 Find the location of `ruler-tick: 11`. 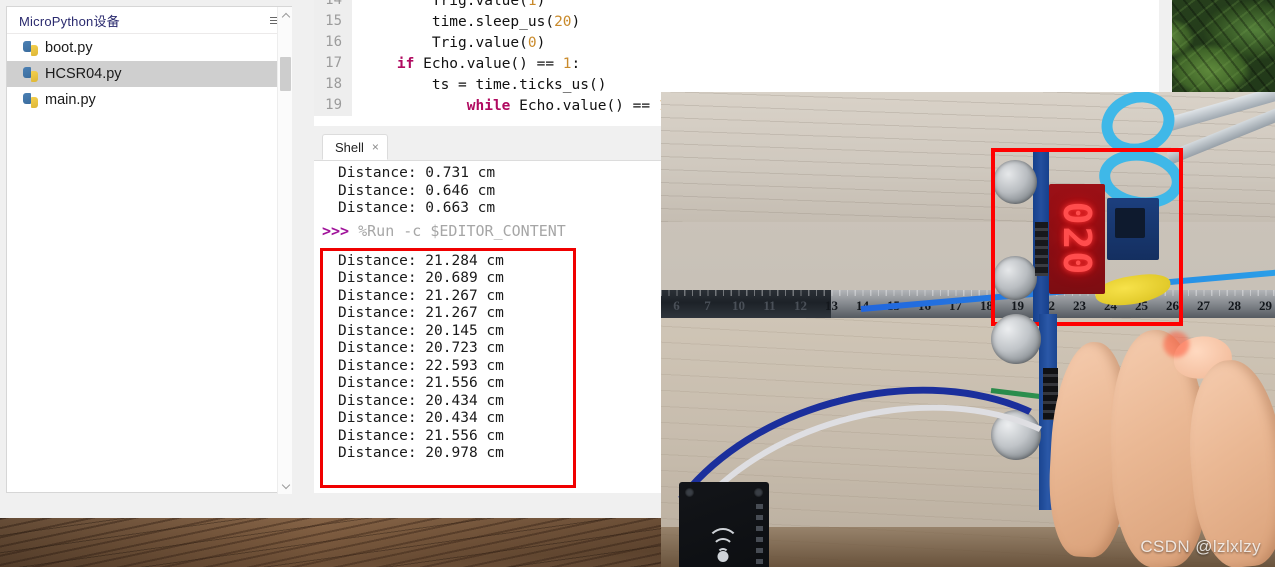

ruler-tick: 11 is located at coordinates (769, 305).